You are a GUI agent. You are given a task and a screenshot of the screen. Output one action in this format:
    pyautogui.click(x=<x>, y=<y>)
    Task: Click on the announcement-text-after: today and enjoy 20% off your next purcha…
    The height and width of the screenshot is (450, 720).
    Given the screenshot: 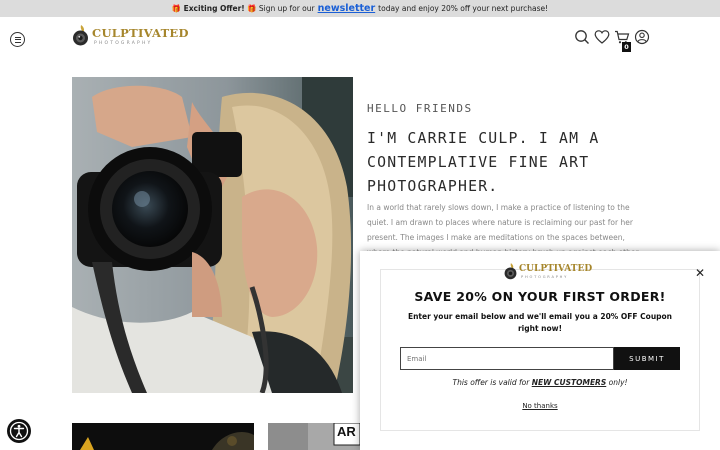 What is the action you would take?
    pyautogui.click(x=463, y=8)
    